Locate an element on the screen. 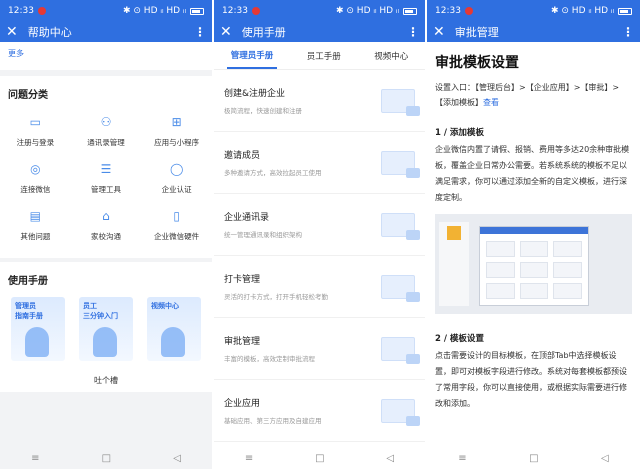 The width and height of the screenshot is (640, 469). status-bar: 12:33 ✱ ⊙ HD ᵢₗ HD ᵢₗ is located at coordinates (533, 11).